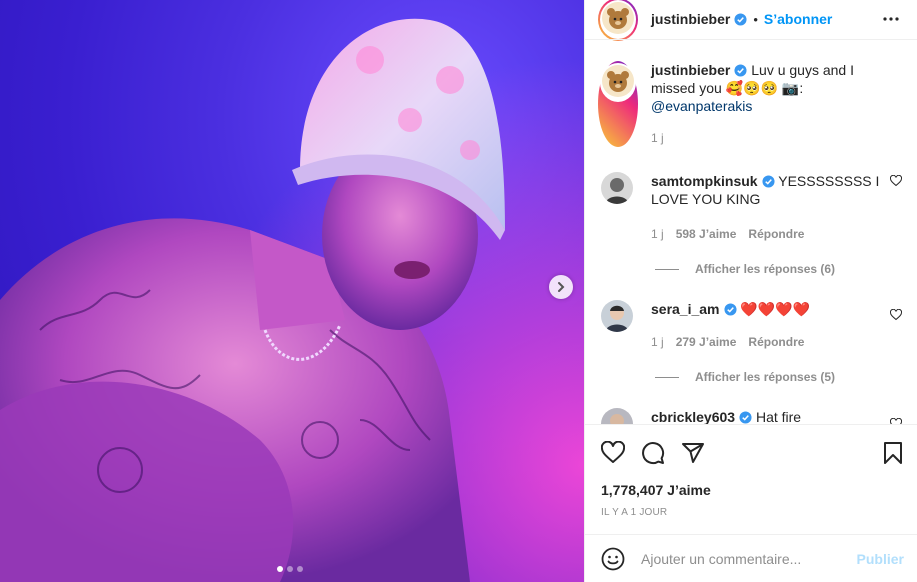 The image size is (917, 582). I want to click on comment-text: ❤️❤️❤️❤️, so click(775, 309).